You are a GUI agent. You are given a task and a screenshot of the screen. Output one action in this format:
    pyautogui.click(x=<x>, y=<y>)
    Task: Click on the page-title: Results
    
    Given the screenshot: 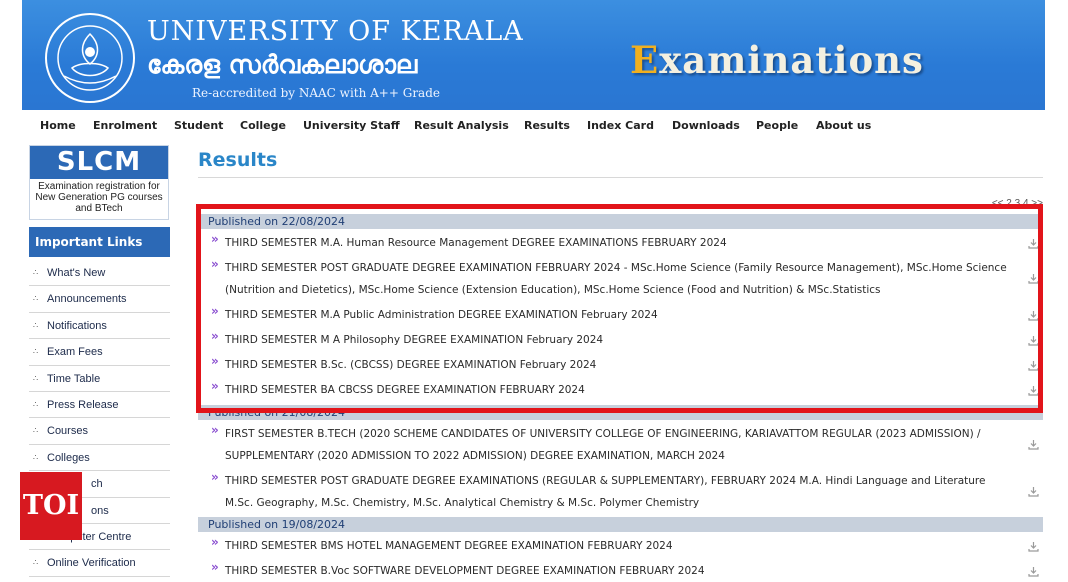 What is the action you would take?
    pyautogui.click(x=238, y=160)
    